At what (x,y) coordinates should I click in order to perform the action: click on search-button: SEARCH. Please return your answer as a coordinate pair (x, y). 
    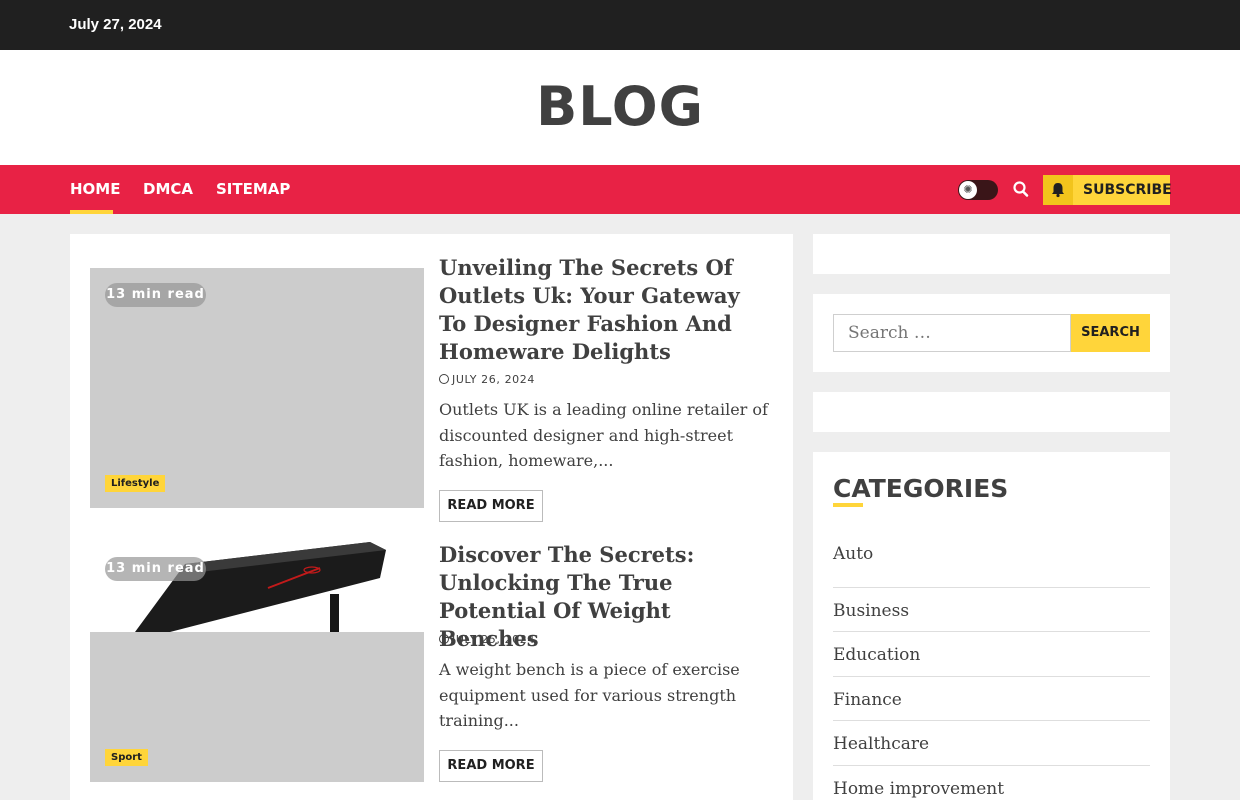
    Looking at the image, I should click on (1110, 333).